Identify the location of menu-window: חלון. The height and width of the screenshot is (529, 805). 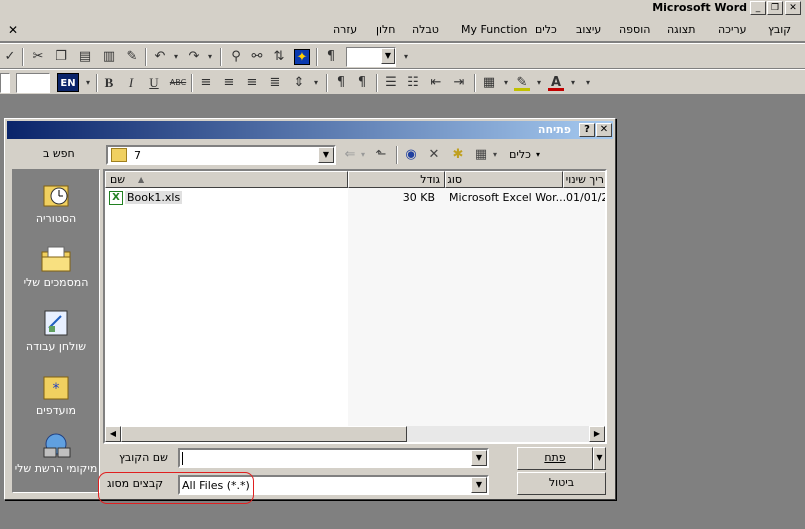
(385, 29).